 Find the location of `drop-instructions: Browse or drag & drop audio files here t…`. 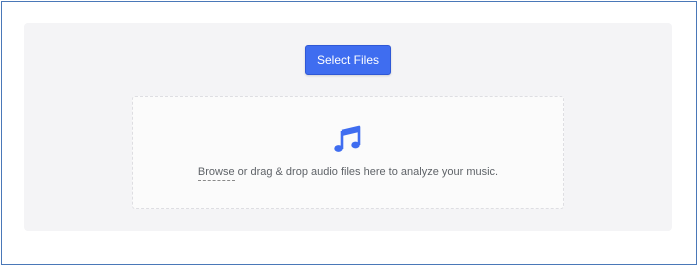

drop-instructions: Browse or drag & drop audio files here t… is located at coordinates (348, 173).